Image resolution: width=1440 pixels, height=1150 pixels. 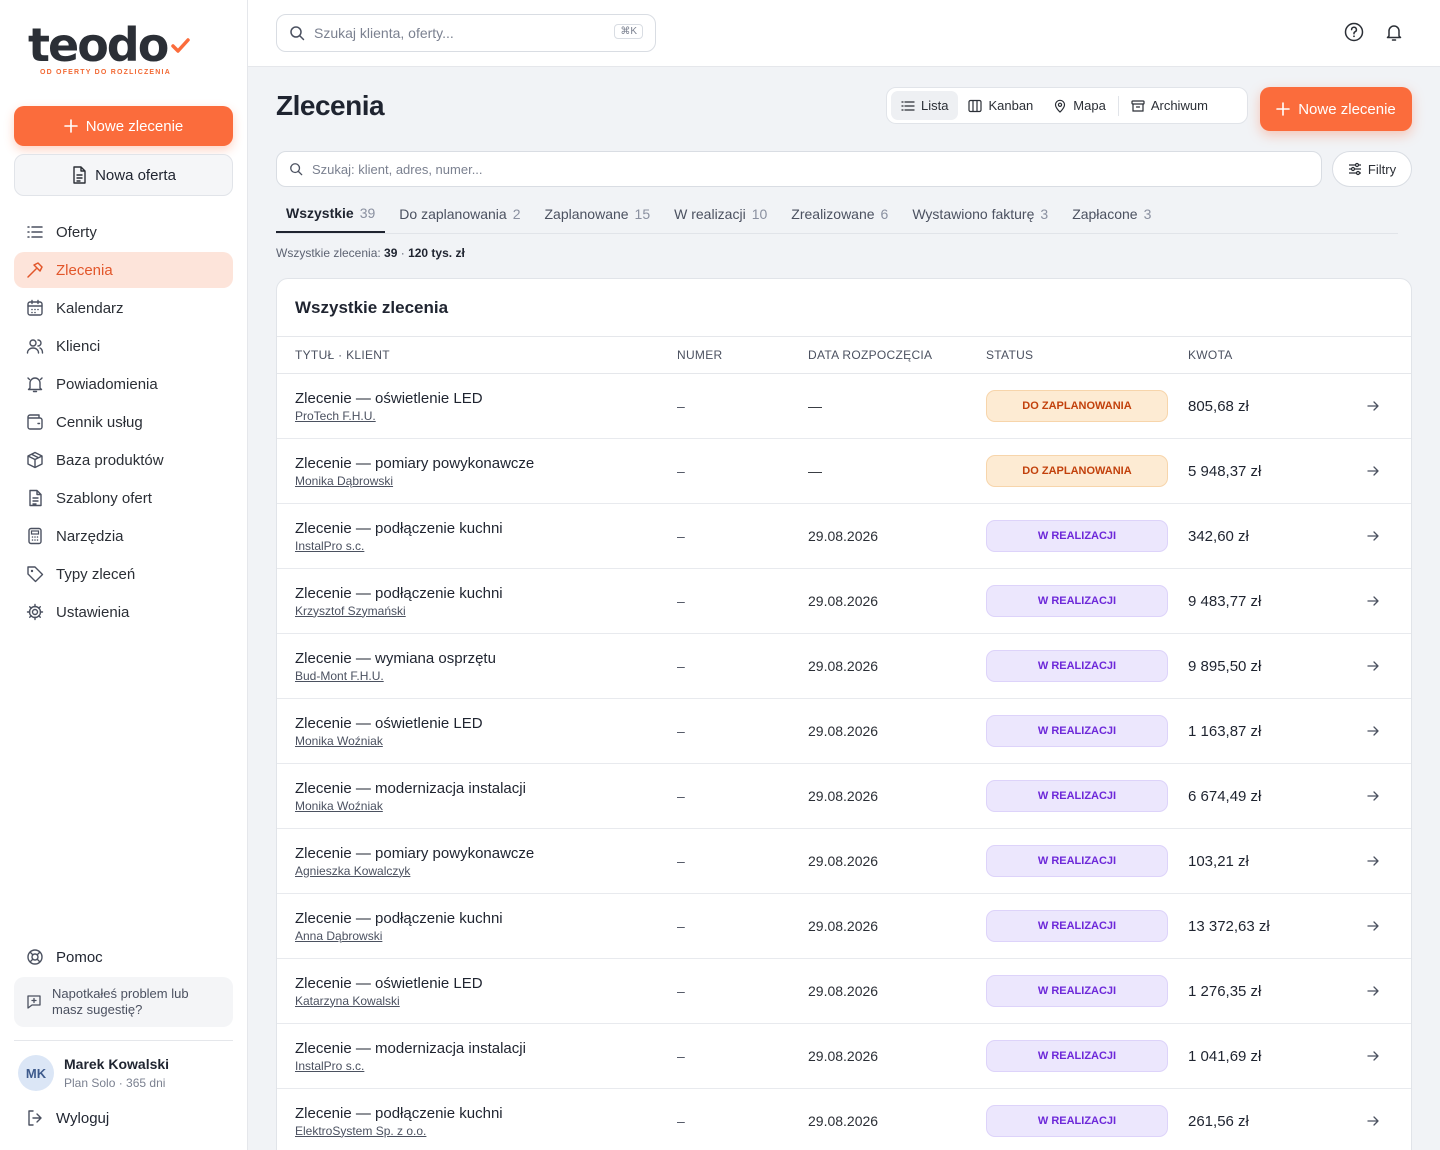 I want to click on tab-zrealizowane: Zrealizowane 6, so click(x=839, y=214).